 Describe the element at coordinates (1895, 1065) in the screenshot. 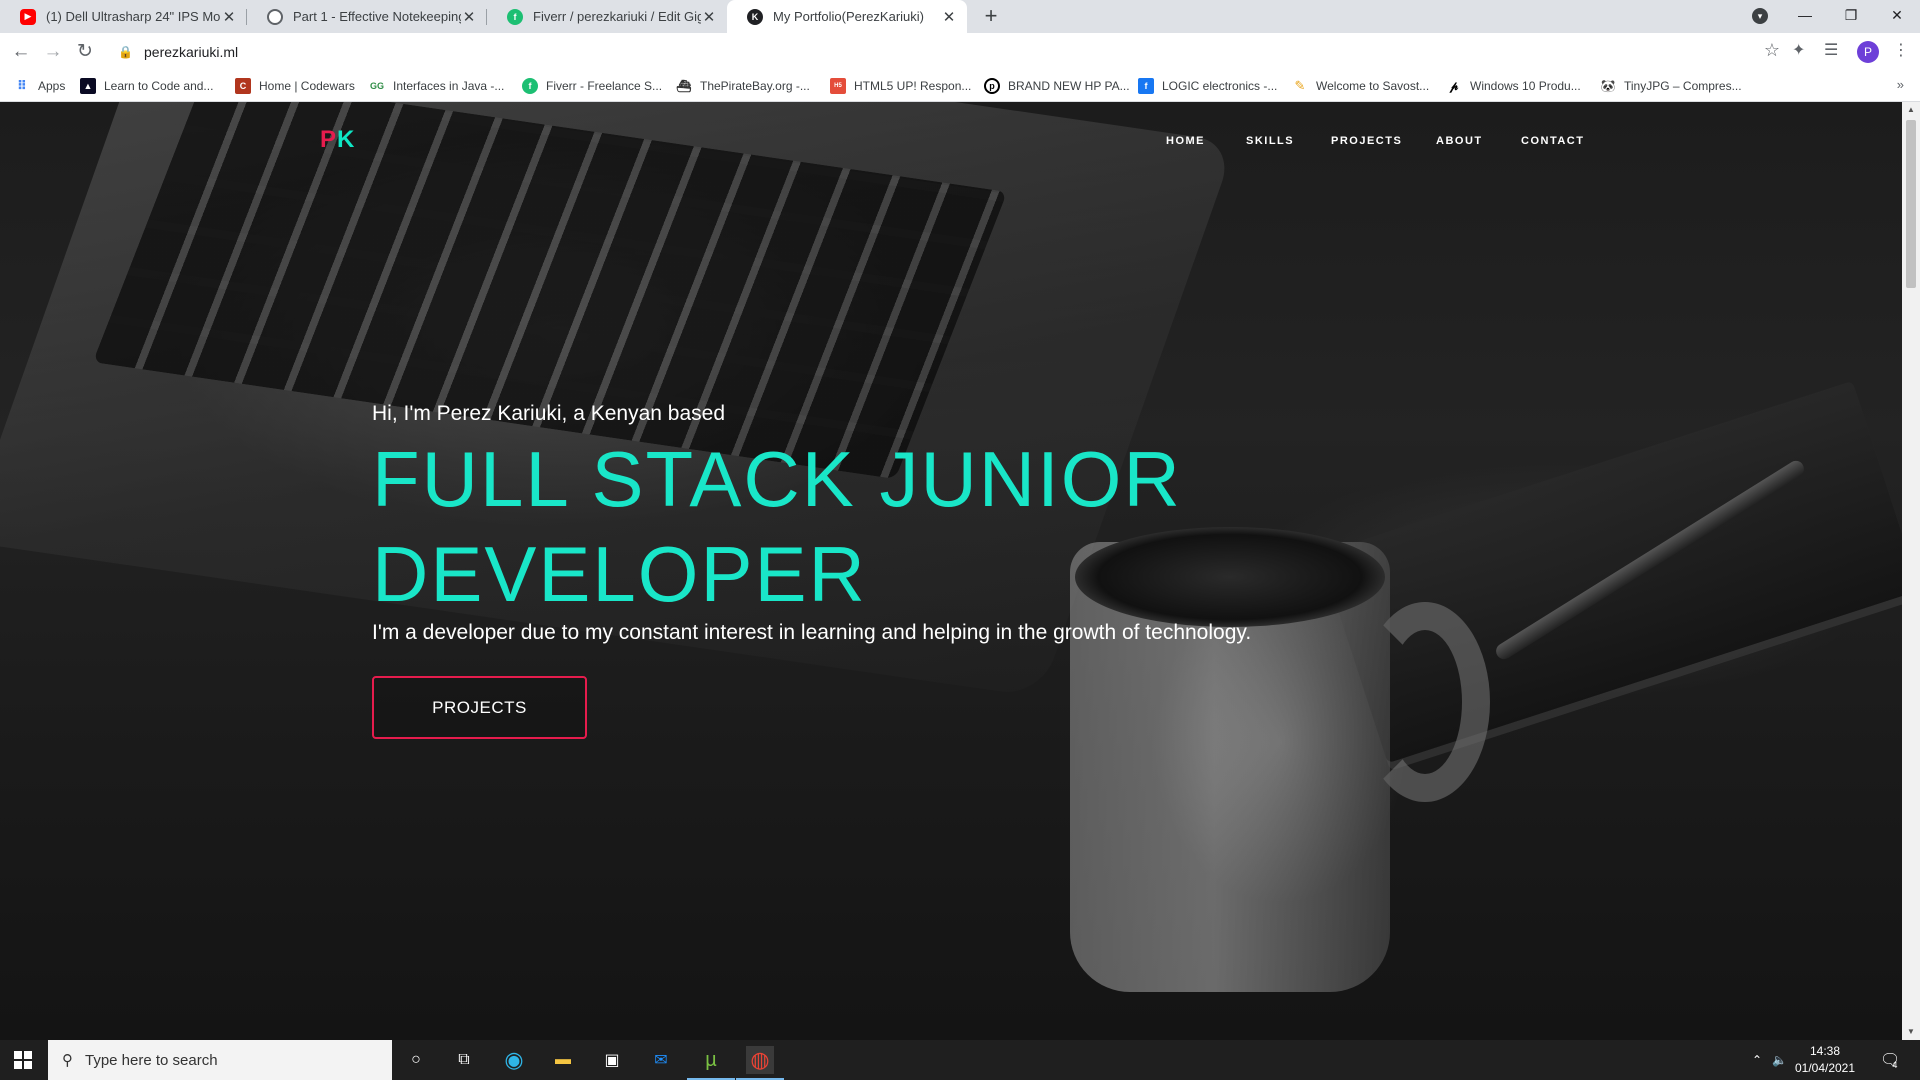

I see `notification-count: 4` at that location.